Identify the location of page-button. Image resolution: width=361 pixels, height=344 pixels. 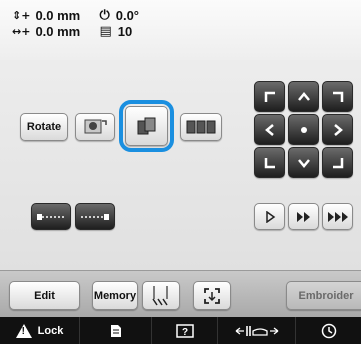
(116, 330).